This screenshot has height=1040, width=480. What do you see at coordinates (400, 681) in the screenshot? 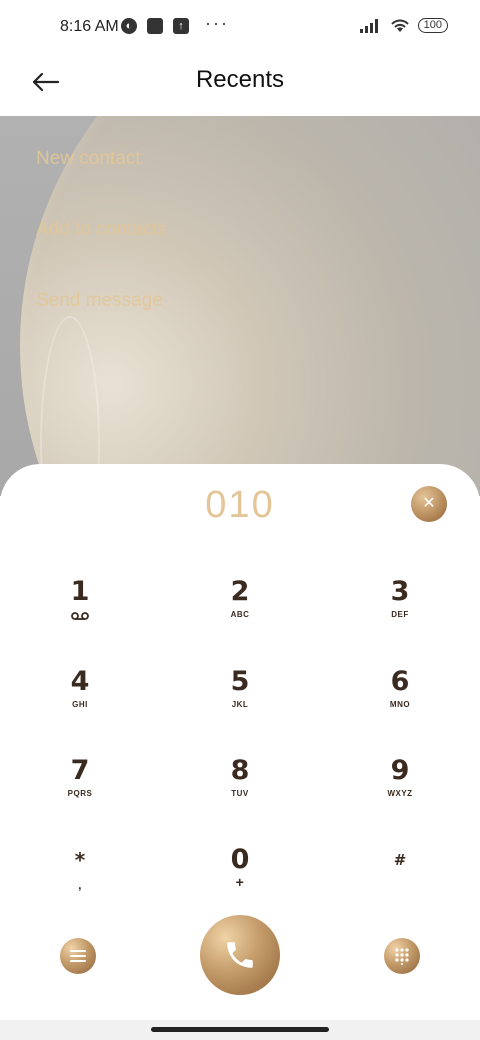
I see `key-digit: 6` at bounding box center [400, 681].